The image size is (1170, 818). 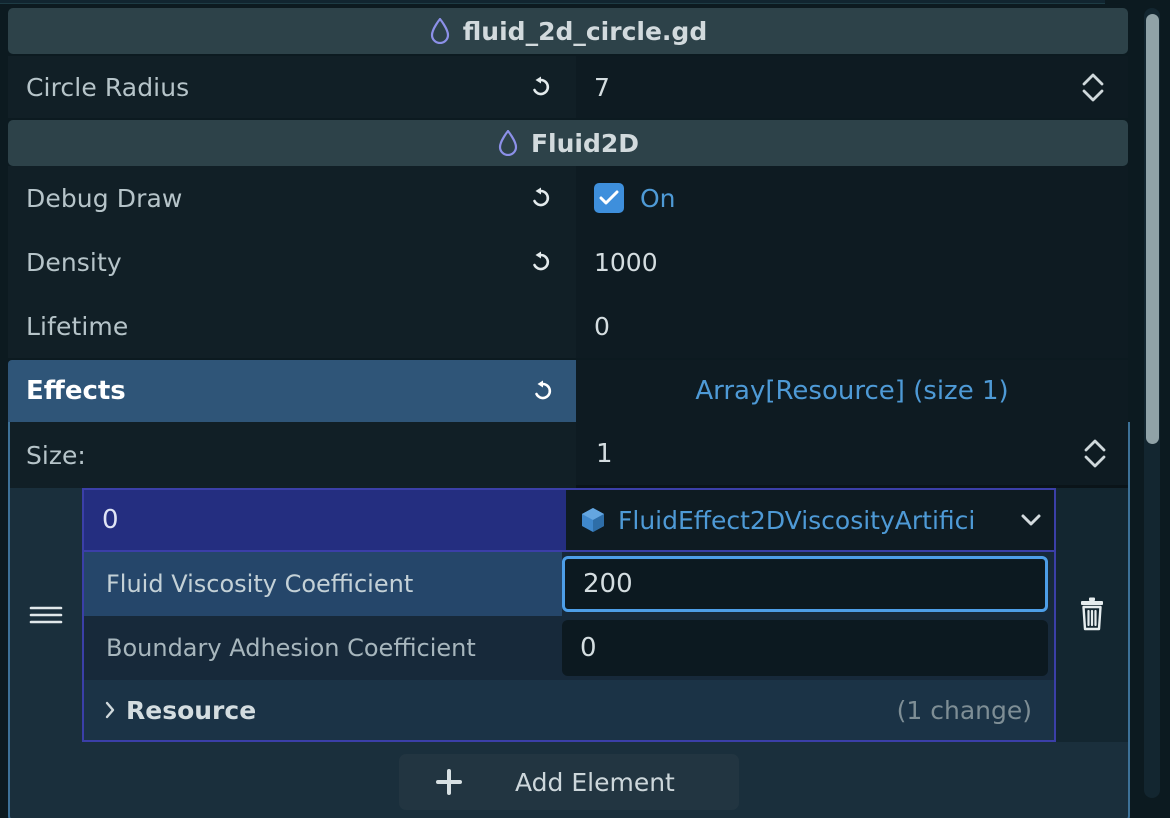 I want to click on lifetime-value: 0, so click(x=602, y=326).